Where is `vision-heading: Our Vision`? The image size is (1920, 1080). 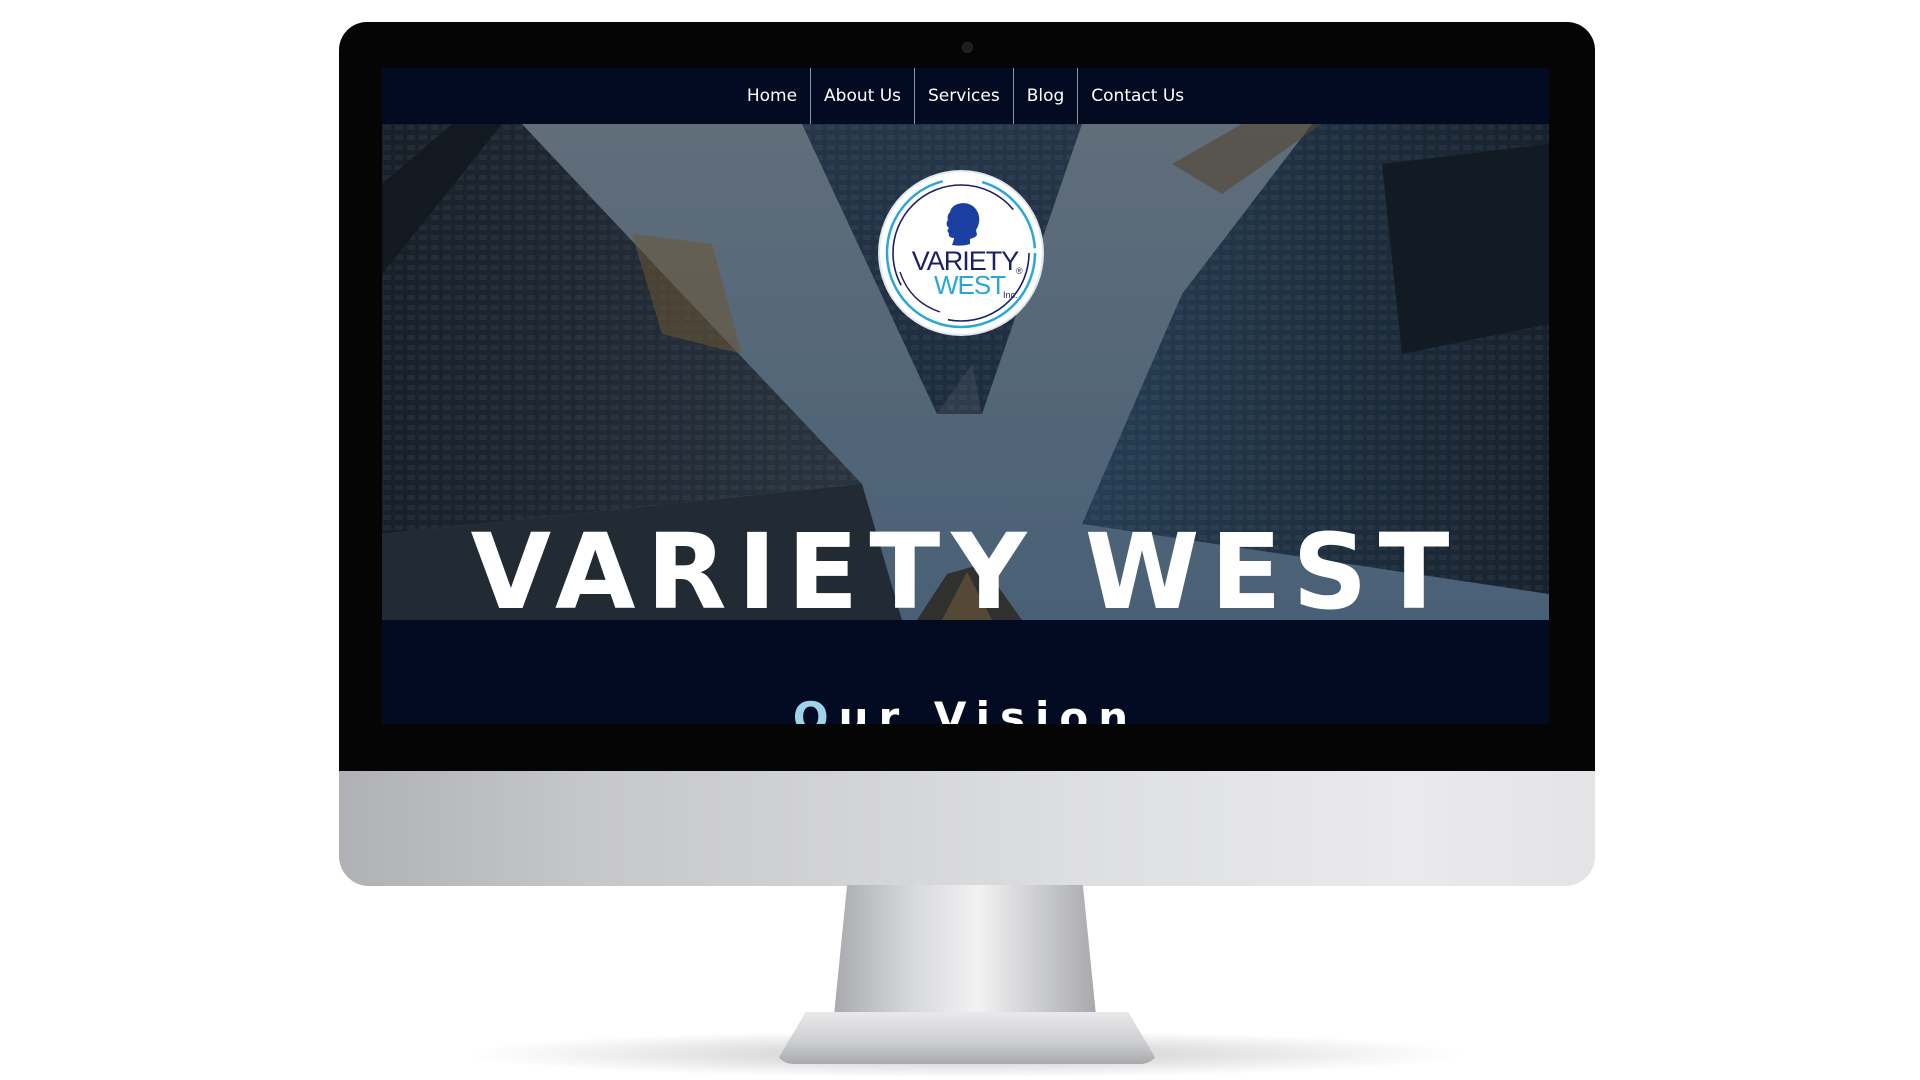
vision-heading: Our Vision is located at coordinates (965, 708).